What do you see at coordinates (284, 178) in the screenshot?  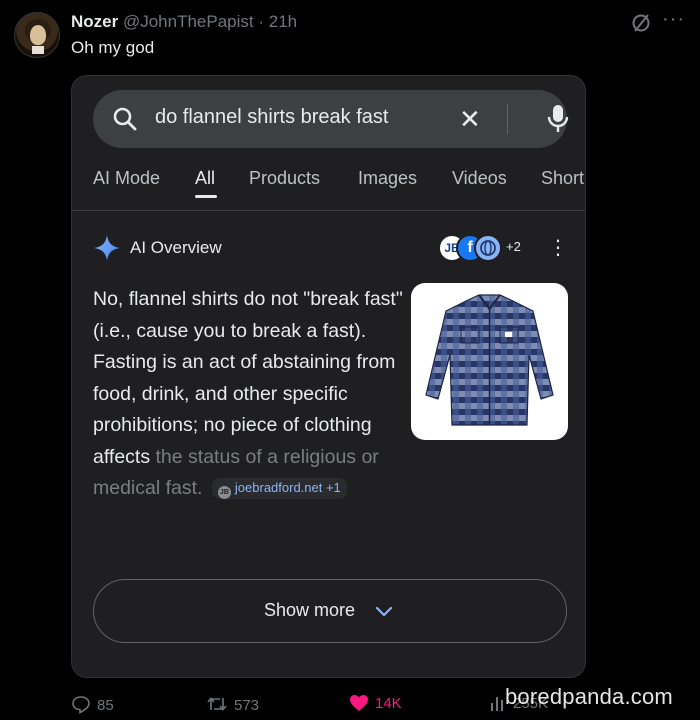 I see `tab-products: Products` at bounding box center [284, 178].